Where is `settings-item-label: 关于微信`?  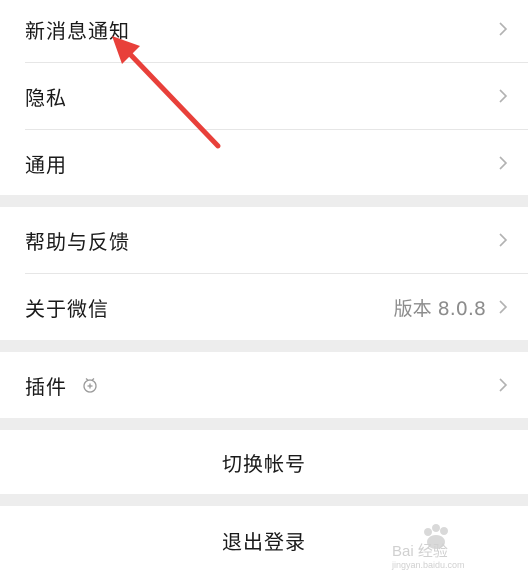
settings-item-label: 关于微信 is located at coordinates (67, 308).